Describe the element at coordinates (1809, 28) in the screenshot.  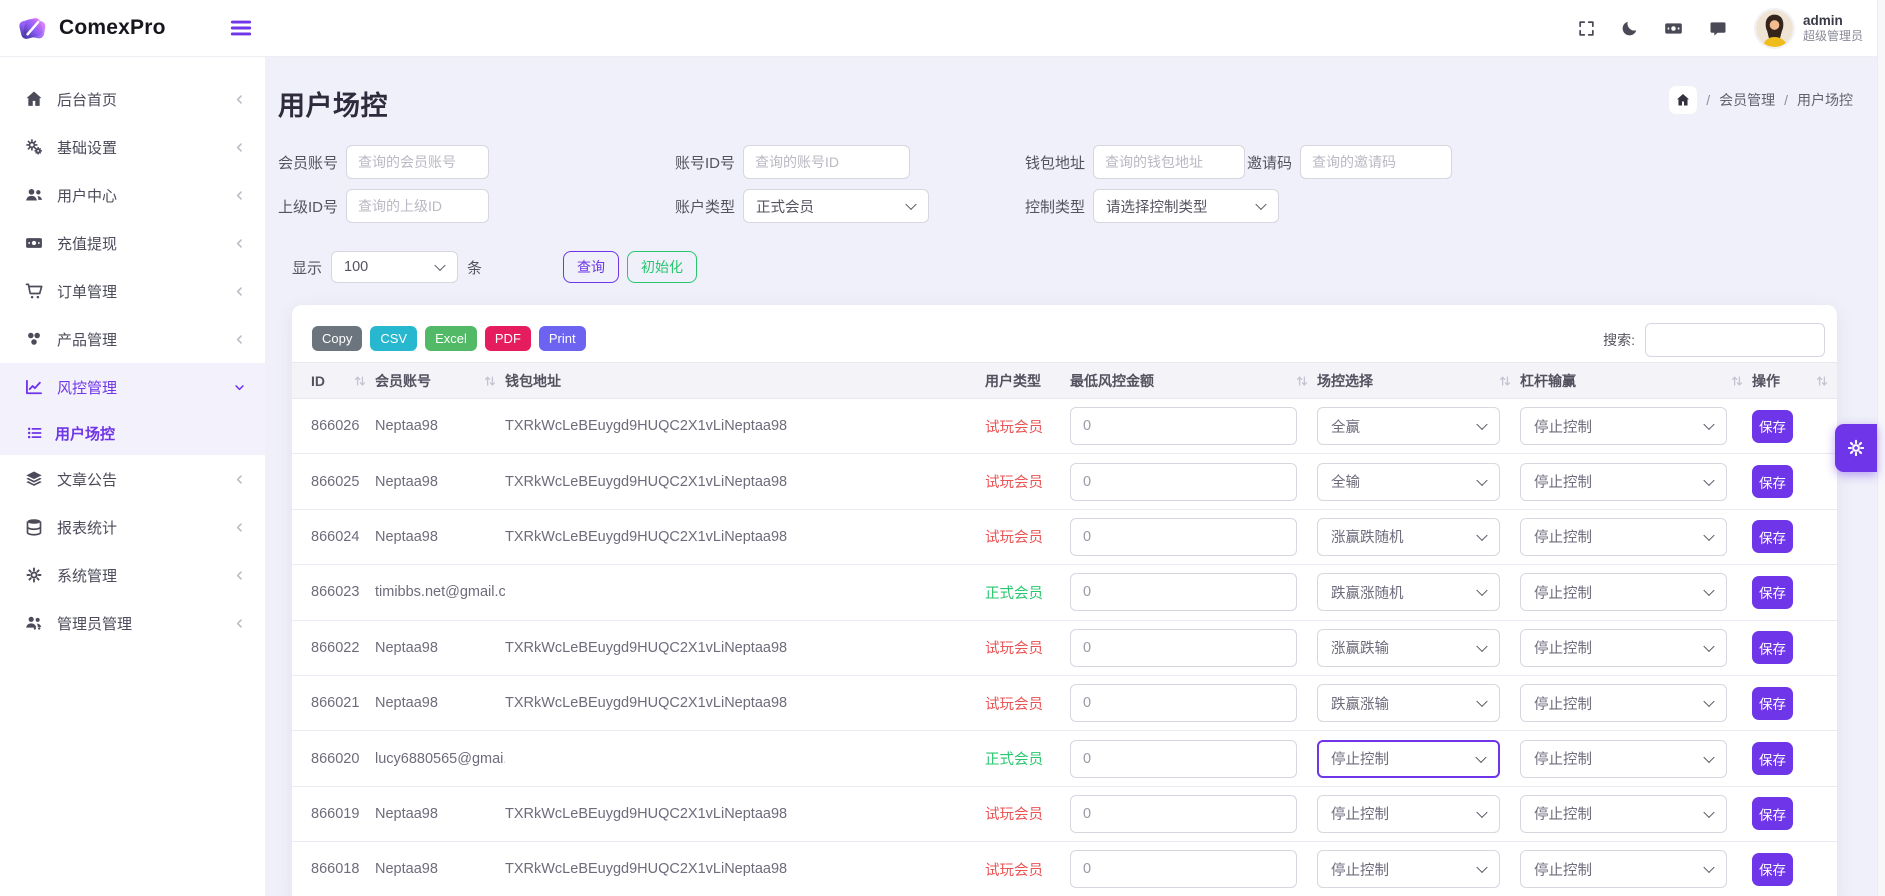
I see `user-menu: admin 超级管理员` at that location.